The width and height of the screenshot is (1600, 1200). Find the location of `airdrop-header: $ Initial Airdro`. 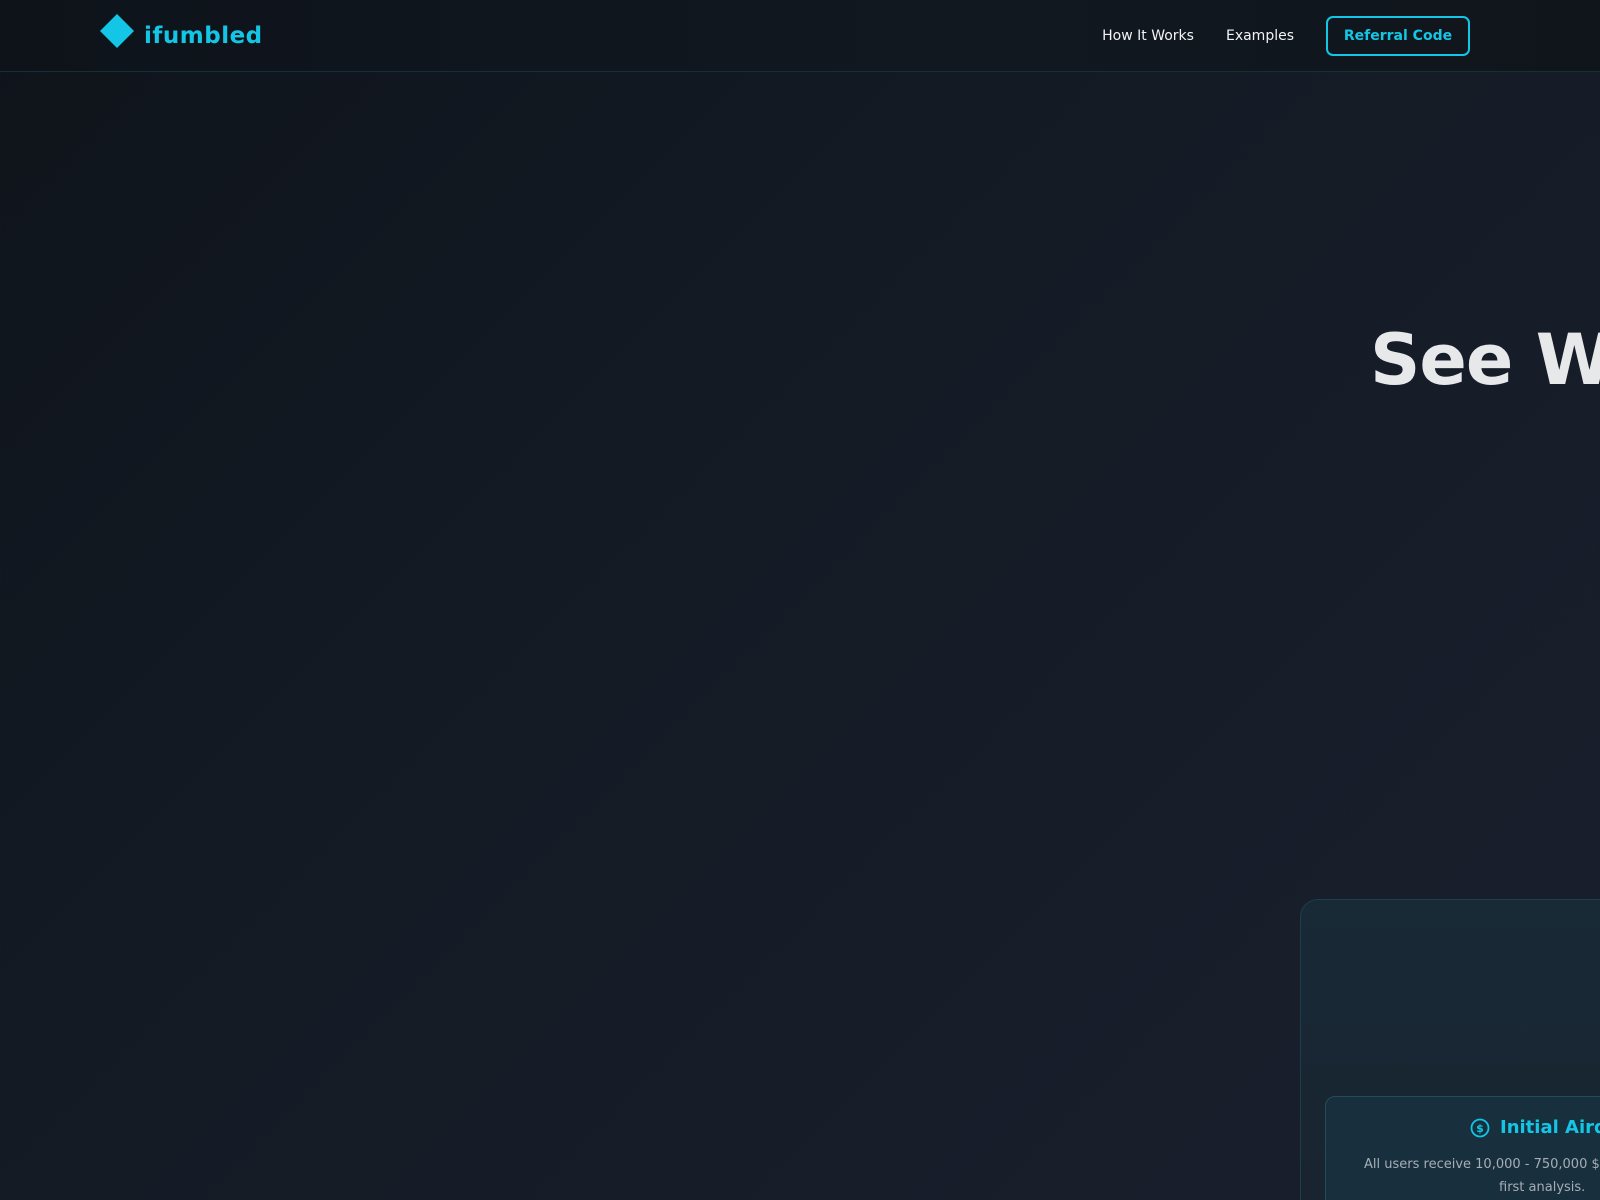

airdrop-header: $ Initial Airdro is located at coordinates (1535, 1127).